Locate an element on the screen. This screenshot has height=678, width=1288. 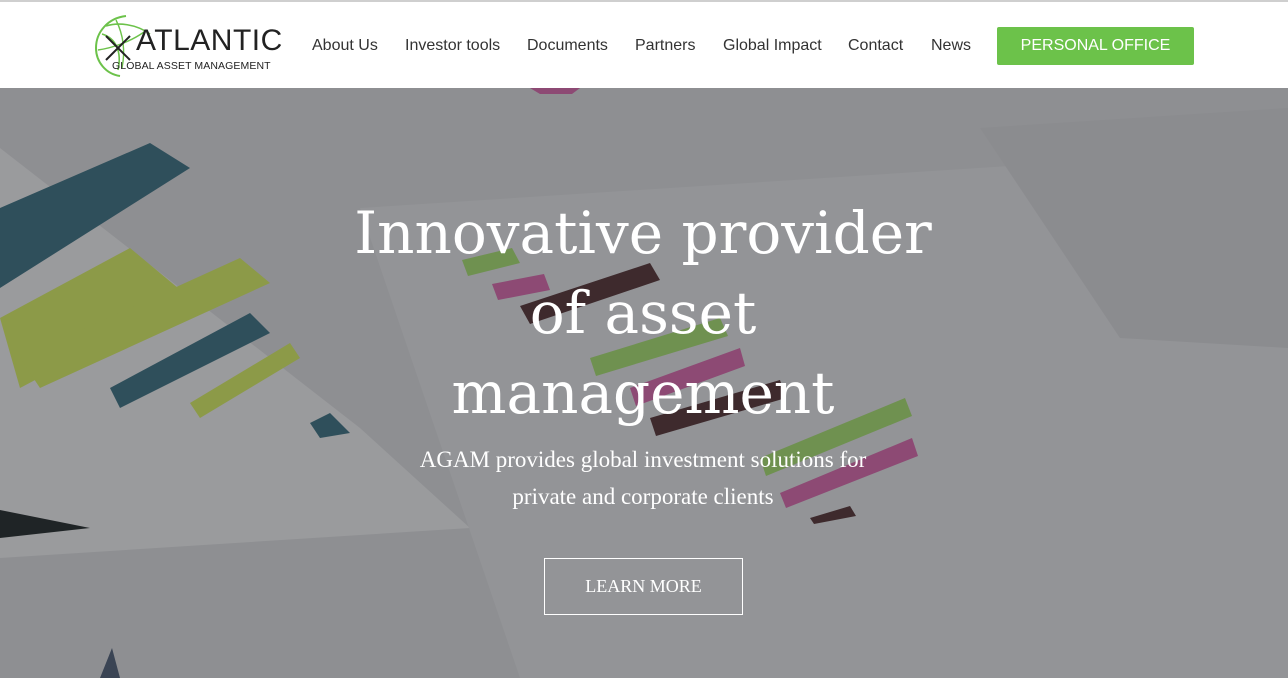
nav-investor-tools: Investor tools is located at coordinates (452, 46).